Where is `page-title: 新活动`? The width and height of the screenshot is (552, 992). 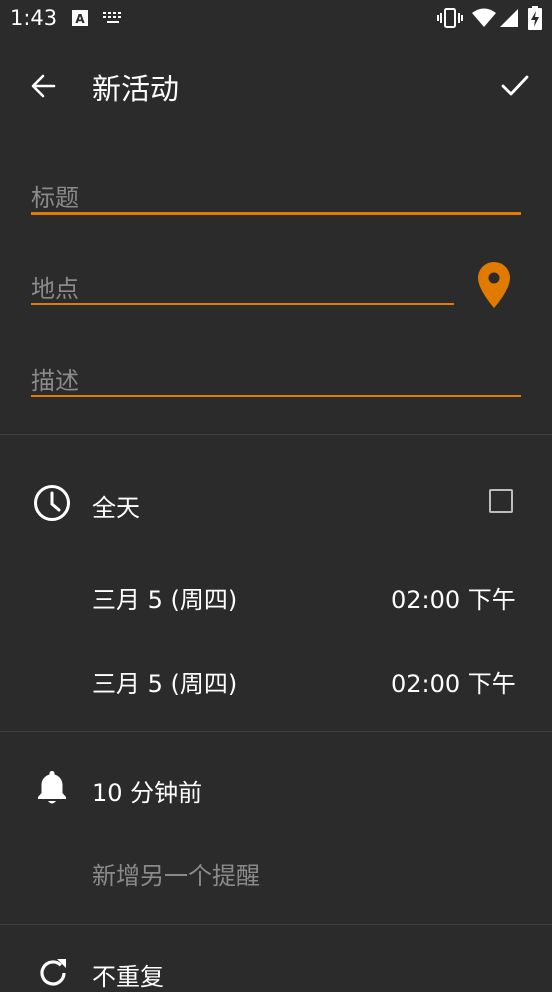 page-title: 新活动 is located at coordinates (136, 89).